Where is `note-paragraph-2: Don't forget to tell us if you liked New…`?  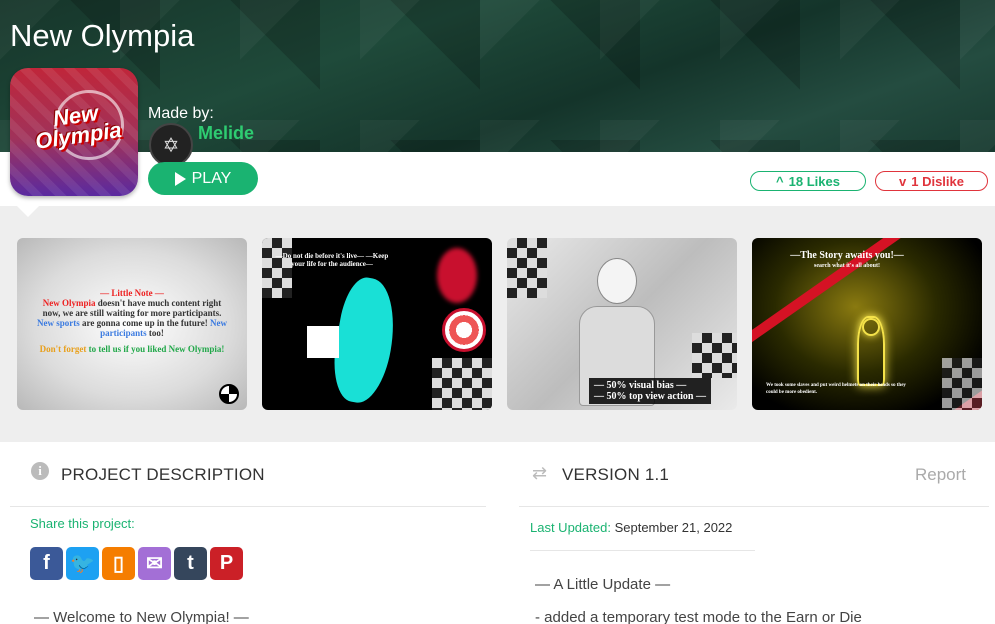 note-paragraph-2: Don't forget to tell us if you liked New… is located at coordinates (132, 349).